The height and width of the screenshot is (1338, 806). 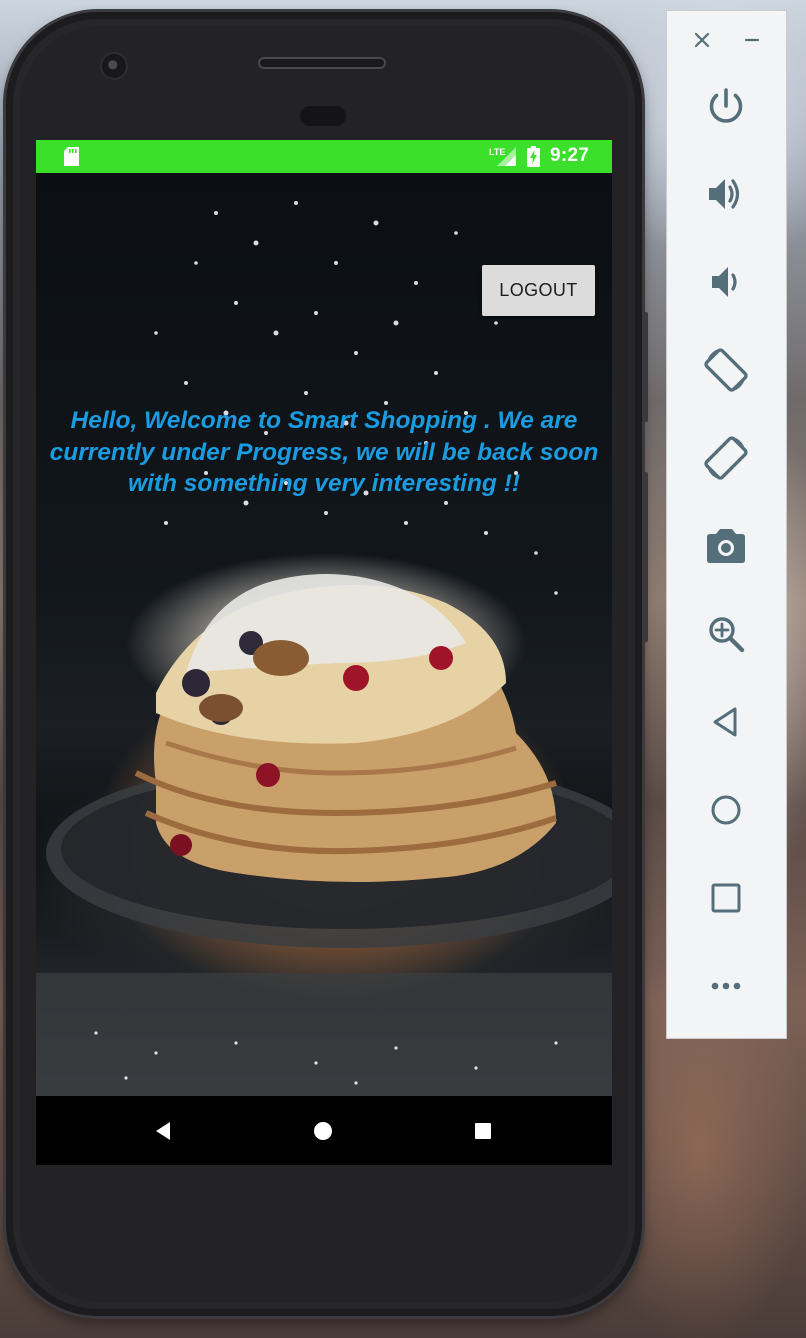 I want to click on rotate-right-icon, so click(x=726, y=458).